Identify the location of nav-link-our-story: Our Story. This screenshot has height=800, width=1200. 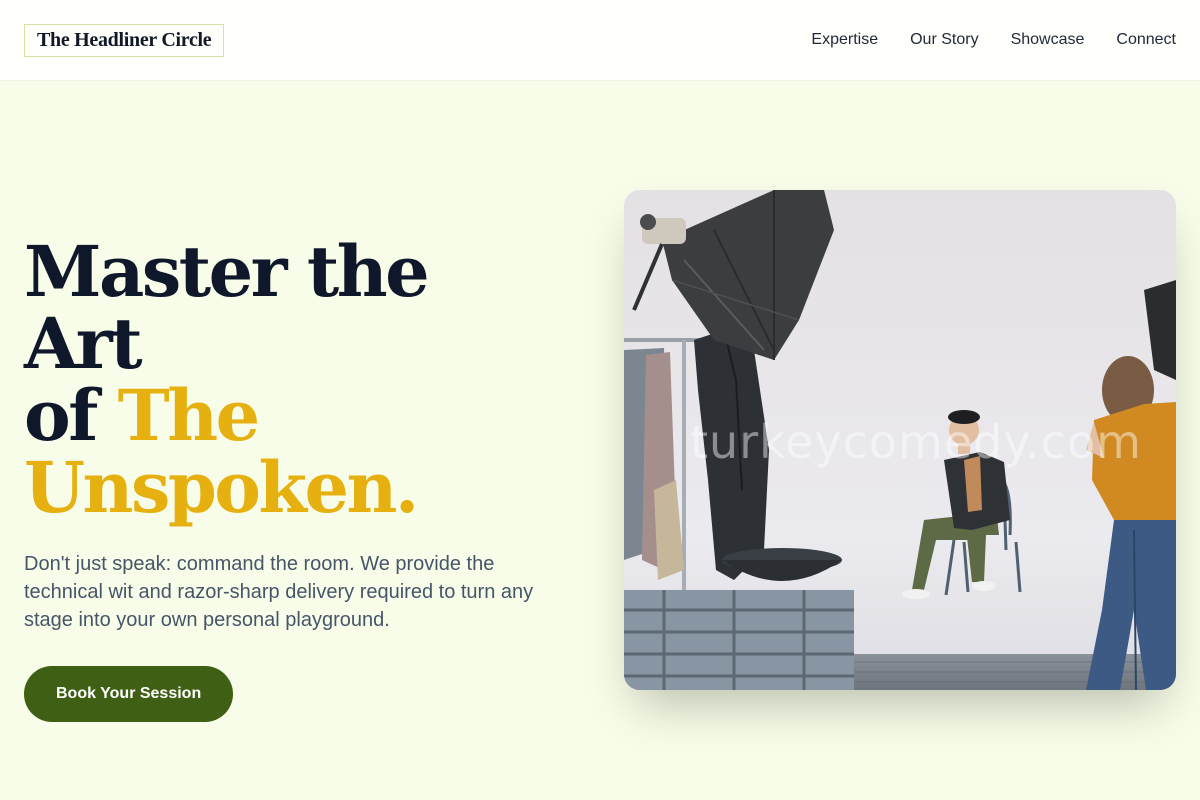
(944, 40).